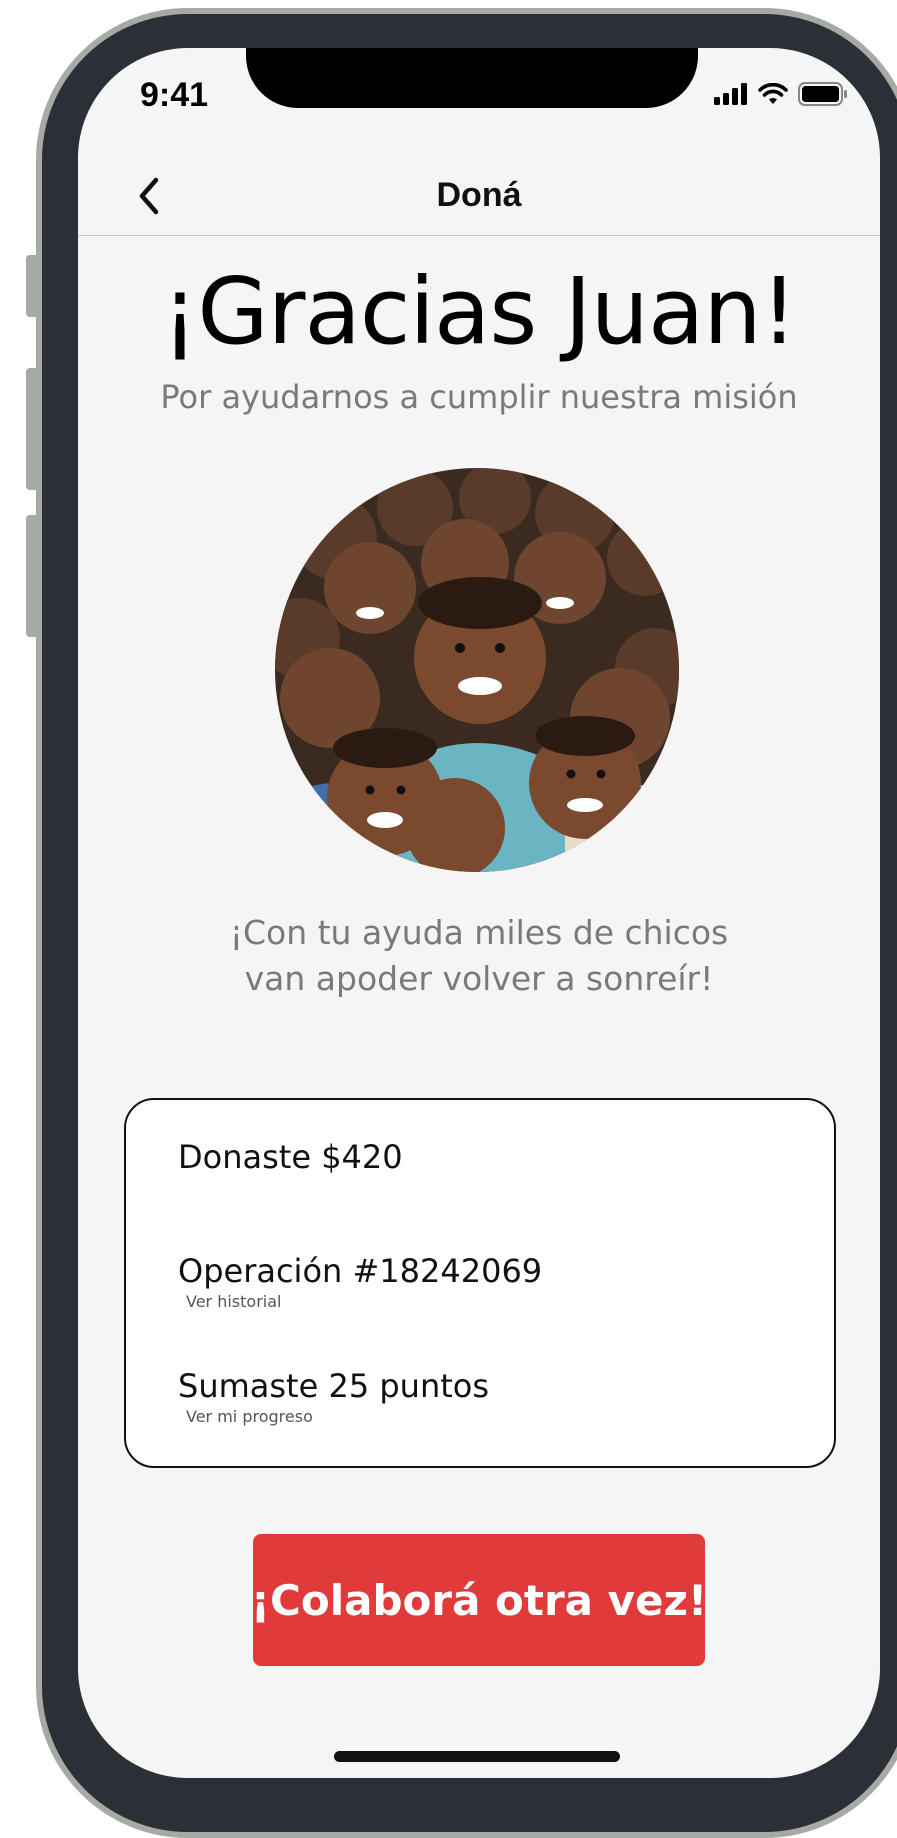 Image resolution: width=897 pixels, height=1838 pixels. What do you see at coordinates (479, 397) in the screenshot?
I see `thank-you-subtitle: Por ayudarnos a cumplir nuestra misión` at bounding box center [479, 397].